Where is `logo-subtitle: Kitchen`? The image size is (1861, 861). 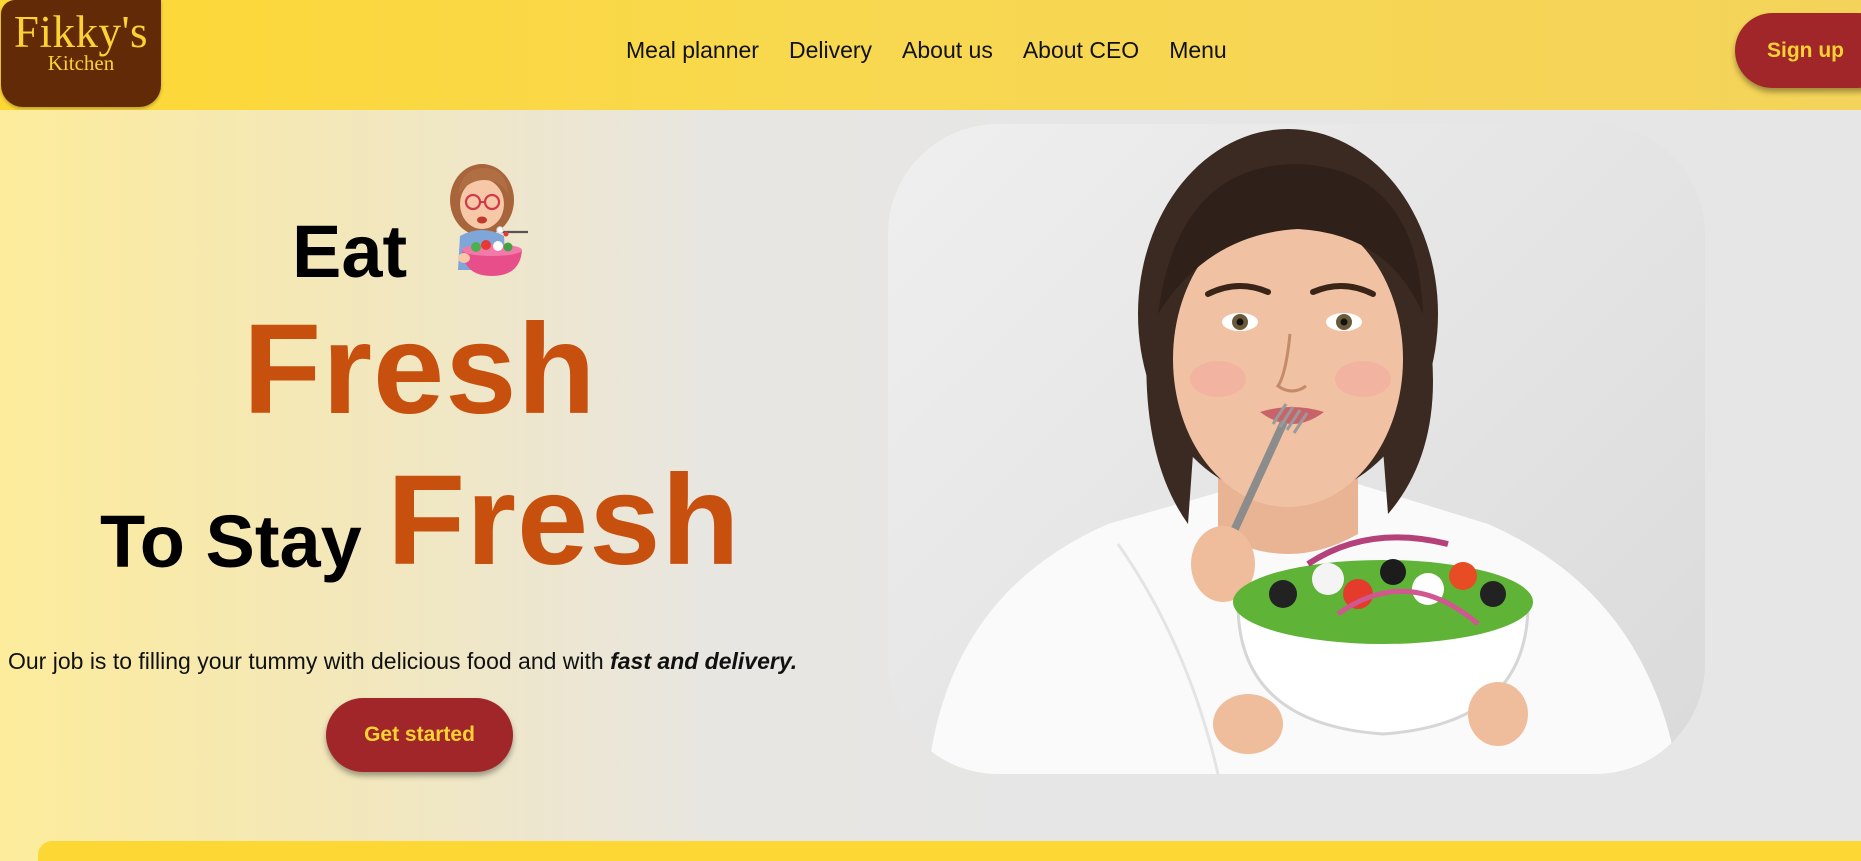 logo-subtitle: Kitchen is located at coordinates (81, 63).